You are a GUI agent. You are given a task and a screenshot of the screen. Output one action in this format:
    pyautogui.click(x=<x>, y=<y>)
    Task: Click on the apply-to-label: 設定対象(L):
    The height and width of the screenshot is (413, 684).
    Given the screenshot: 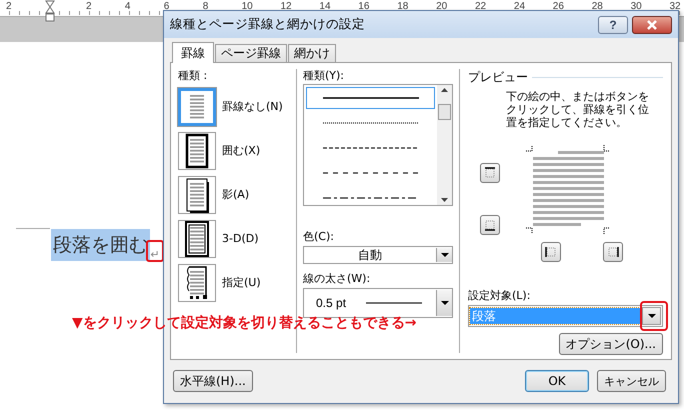 What is the action you would take?
    pyautogui.click(x=499, y=295)
    